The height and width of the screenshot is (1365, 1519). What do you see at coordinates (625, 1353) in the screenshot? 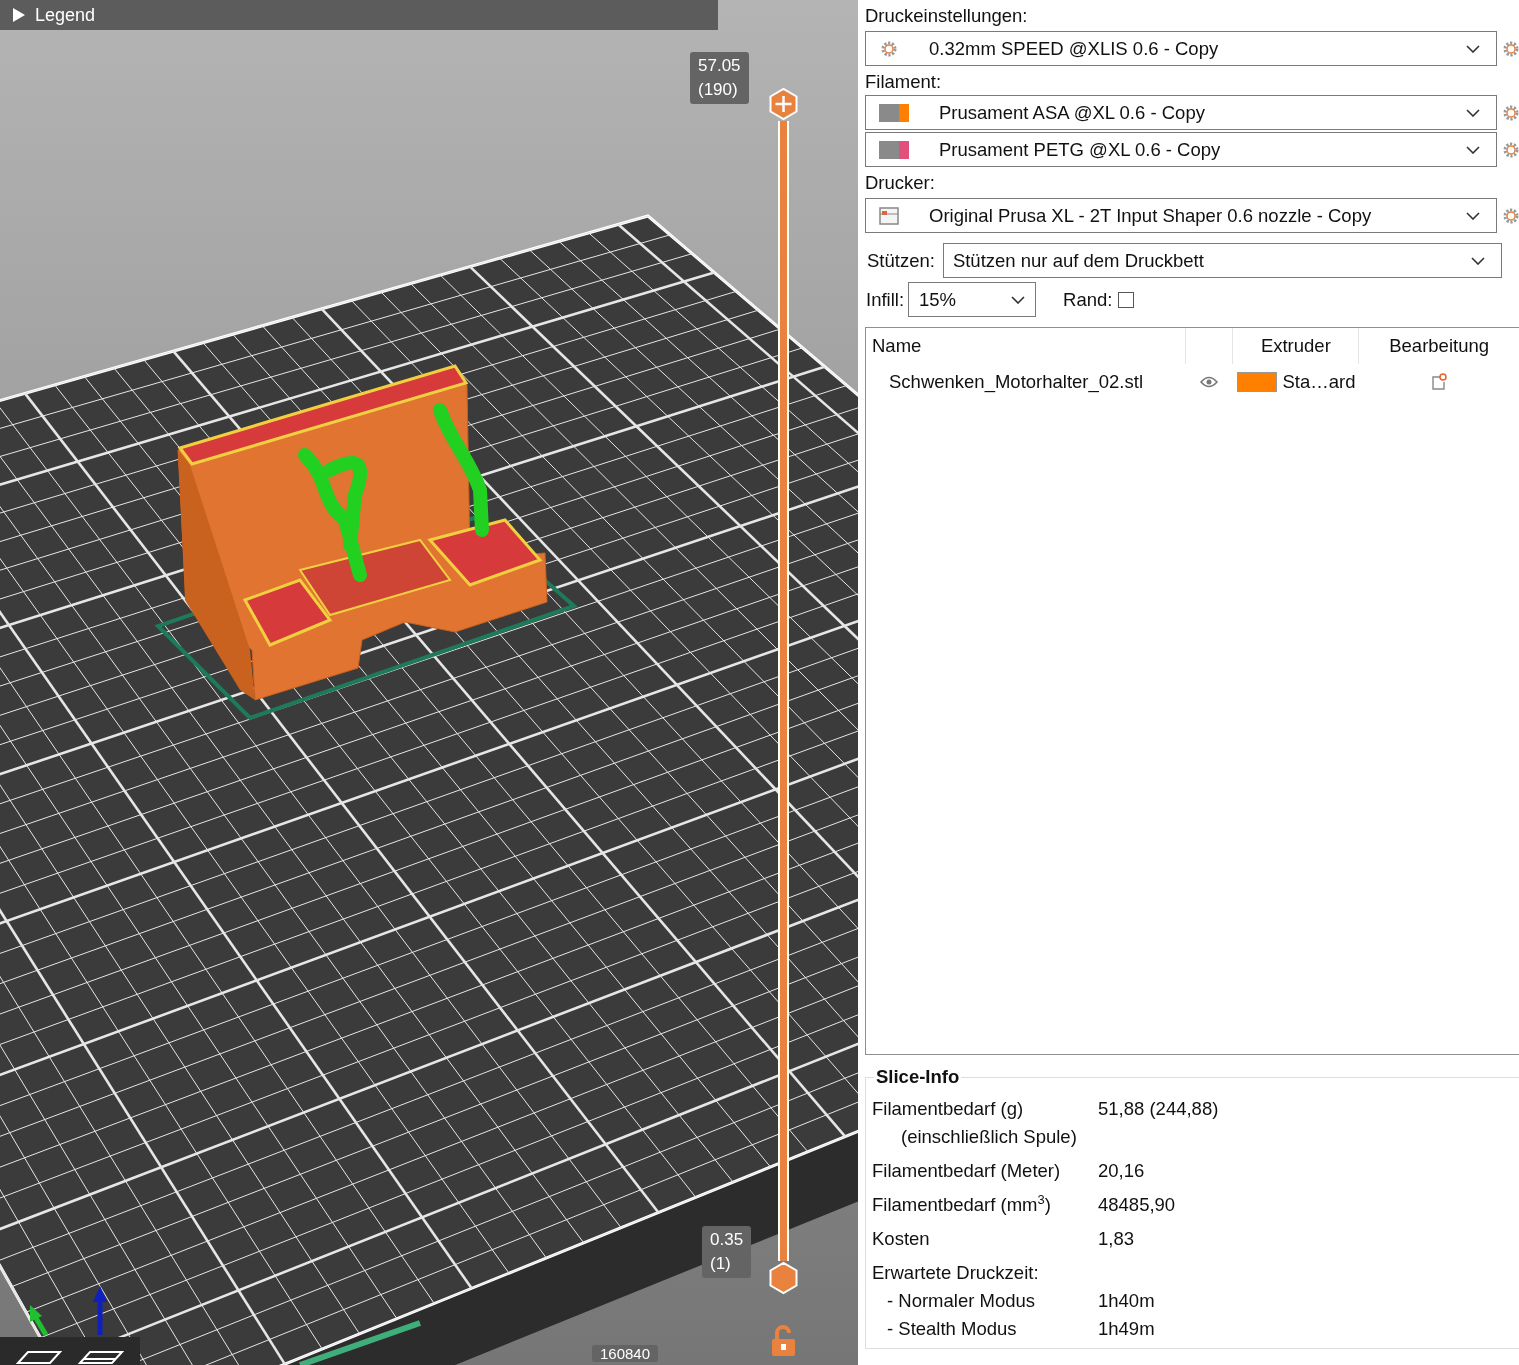
I see `move-slider-label: 160840` at bounding box center [625, 1353].